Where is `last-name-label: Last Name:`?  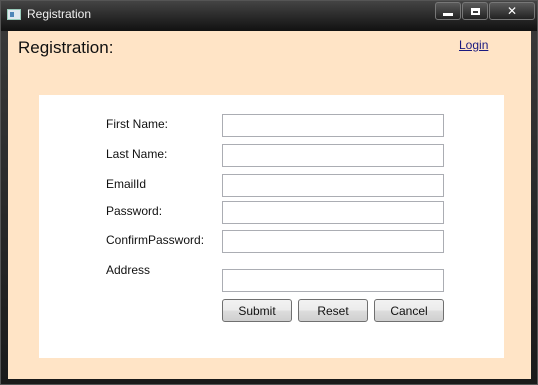
last-name-label: Last Name: is located at coordinates (137, 154).